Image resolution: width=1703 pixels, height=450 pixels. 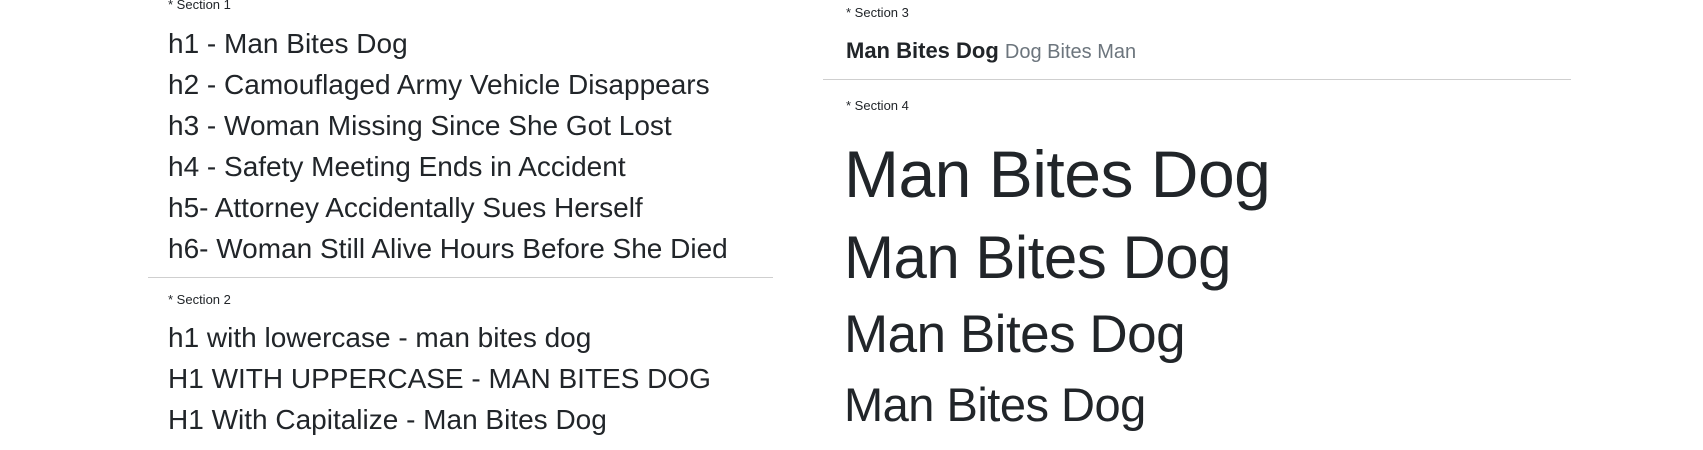 I want to click on heading-h5: h5- Attorney Accidentally Sues Herself, so click(x=405, y=207).